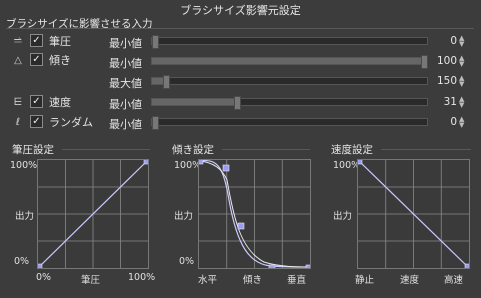 This screenshot has height=298, width=481. What do you see at coordinates (18, 60) in the screenshot?
I see `tilt-icon: △` at bounding box center [18, 60].